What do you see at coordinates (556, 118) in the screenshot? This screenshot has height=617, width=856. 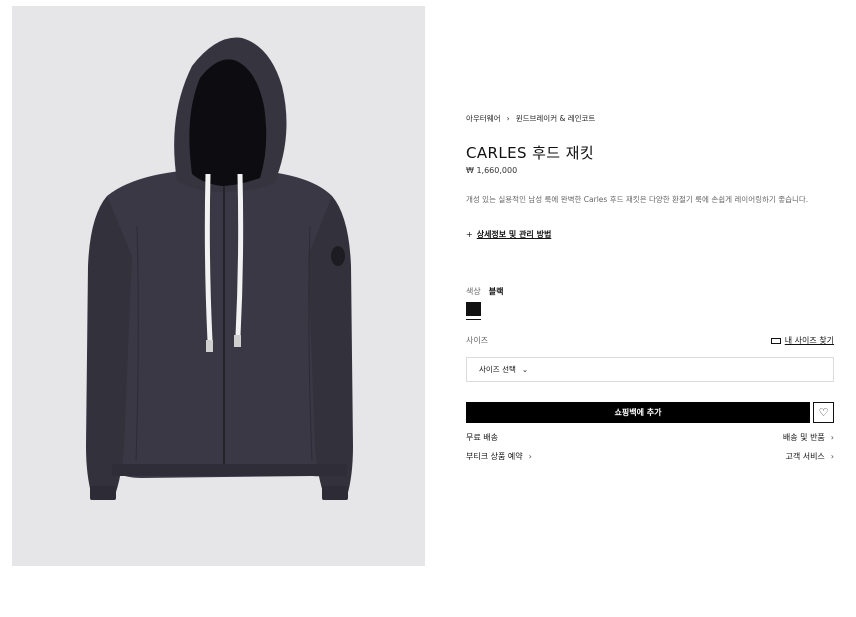 I see `breadcrumb-item-windbreakers: 윈드브레이커 & 레인코트` at bounding box center [556, 118].